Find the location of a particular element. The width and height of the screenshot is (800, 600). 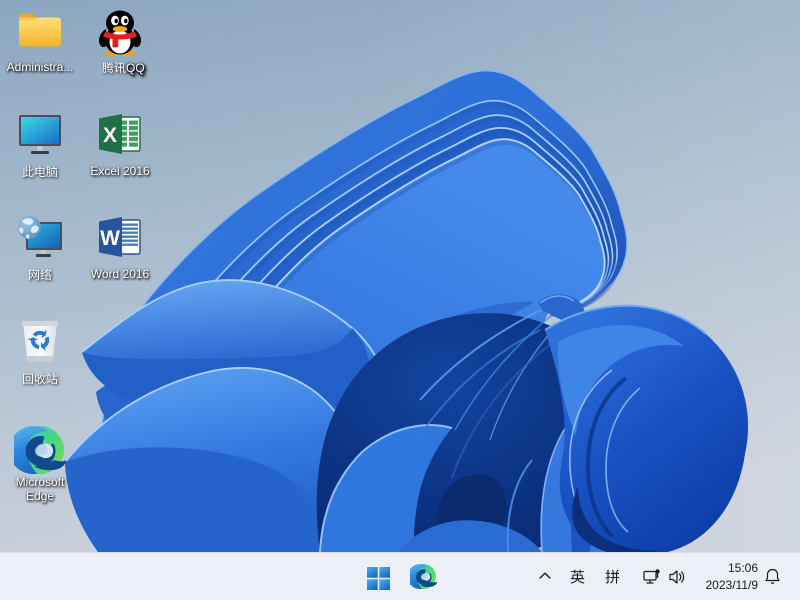

svg-text: W is located at coordinates (110, 238).